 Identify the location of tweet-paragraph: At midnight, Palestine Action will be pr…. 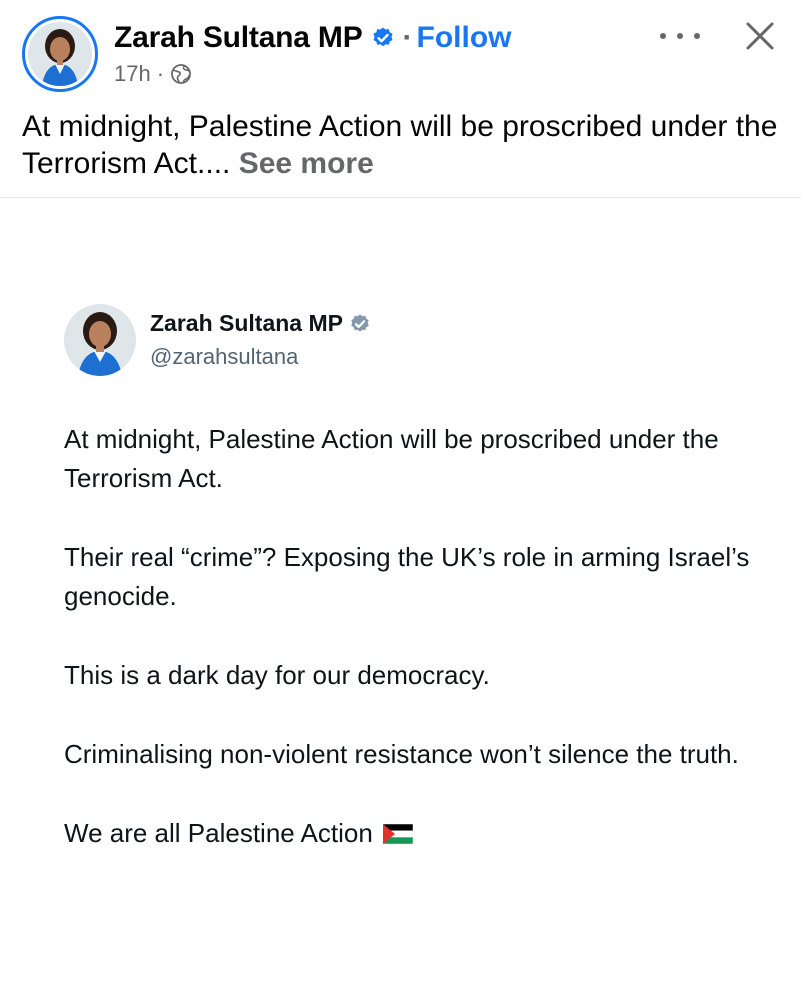
(391, 458).